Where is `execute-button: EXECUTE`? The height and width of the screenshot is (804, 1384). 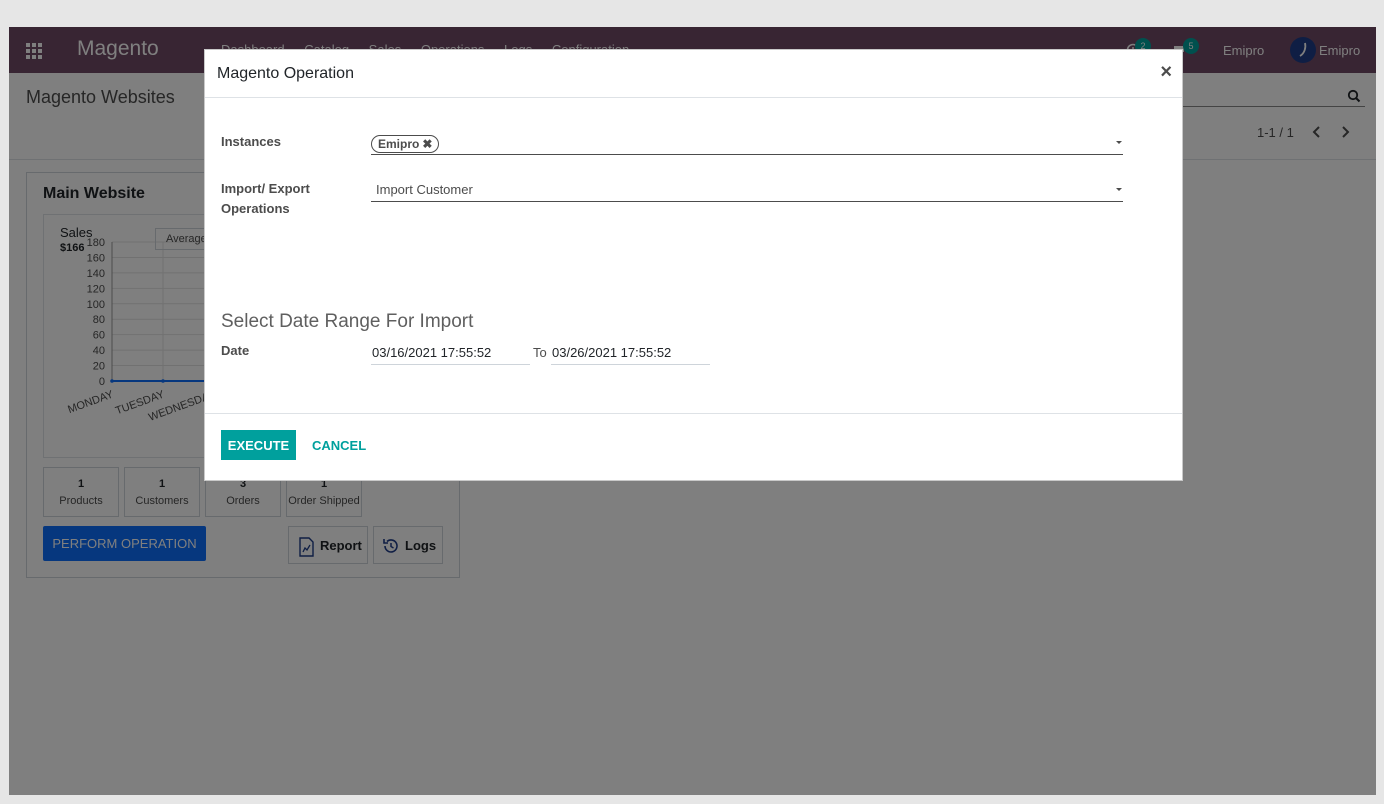
execute-button: EXECUTE is located at coordinates (258, 445).